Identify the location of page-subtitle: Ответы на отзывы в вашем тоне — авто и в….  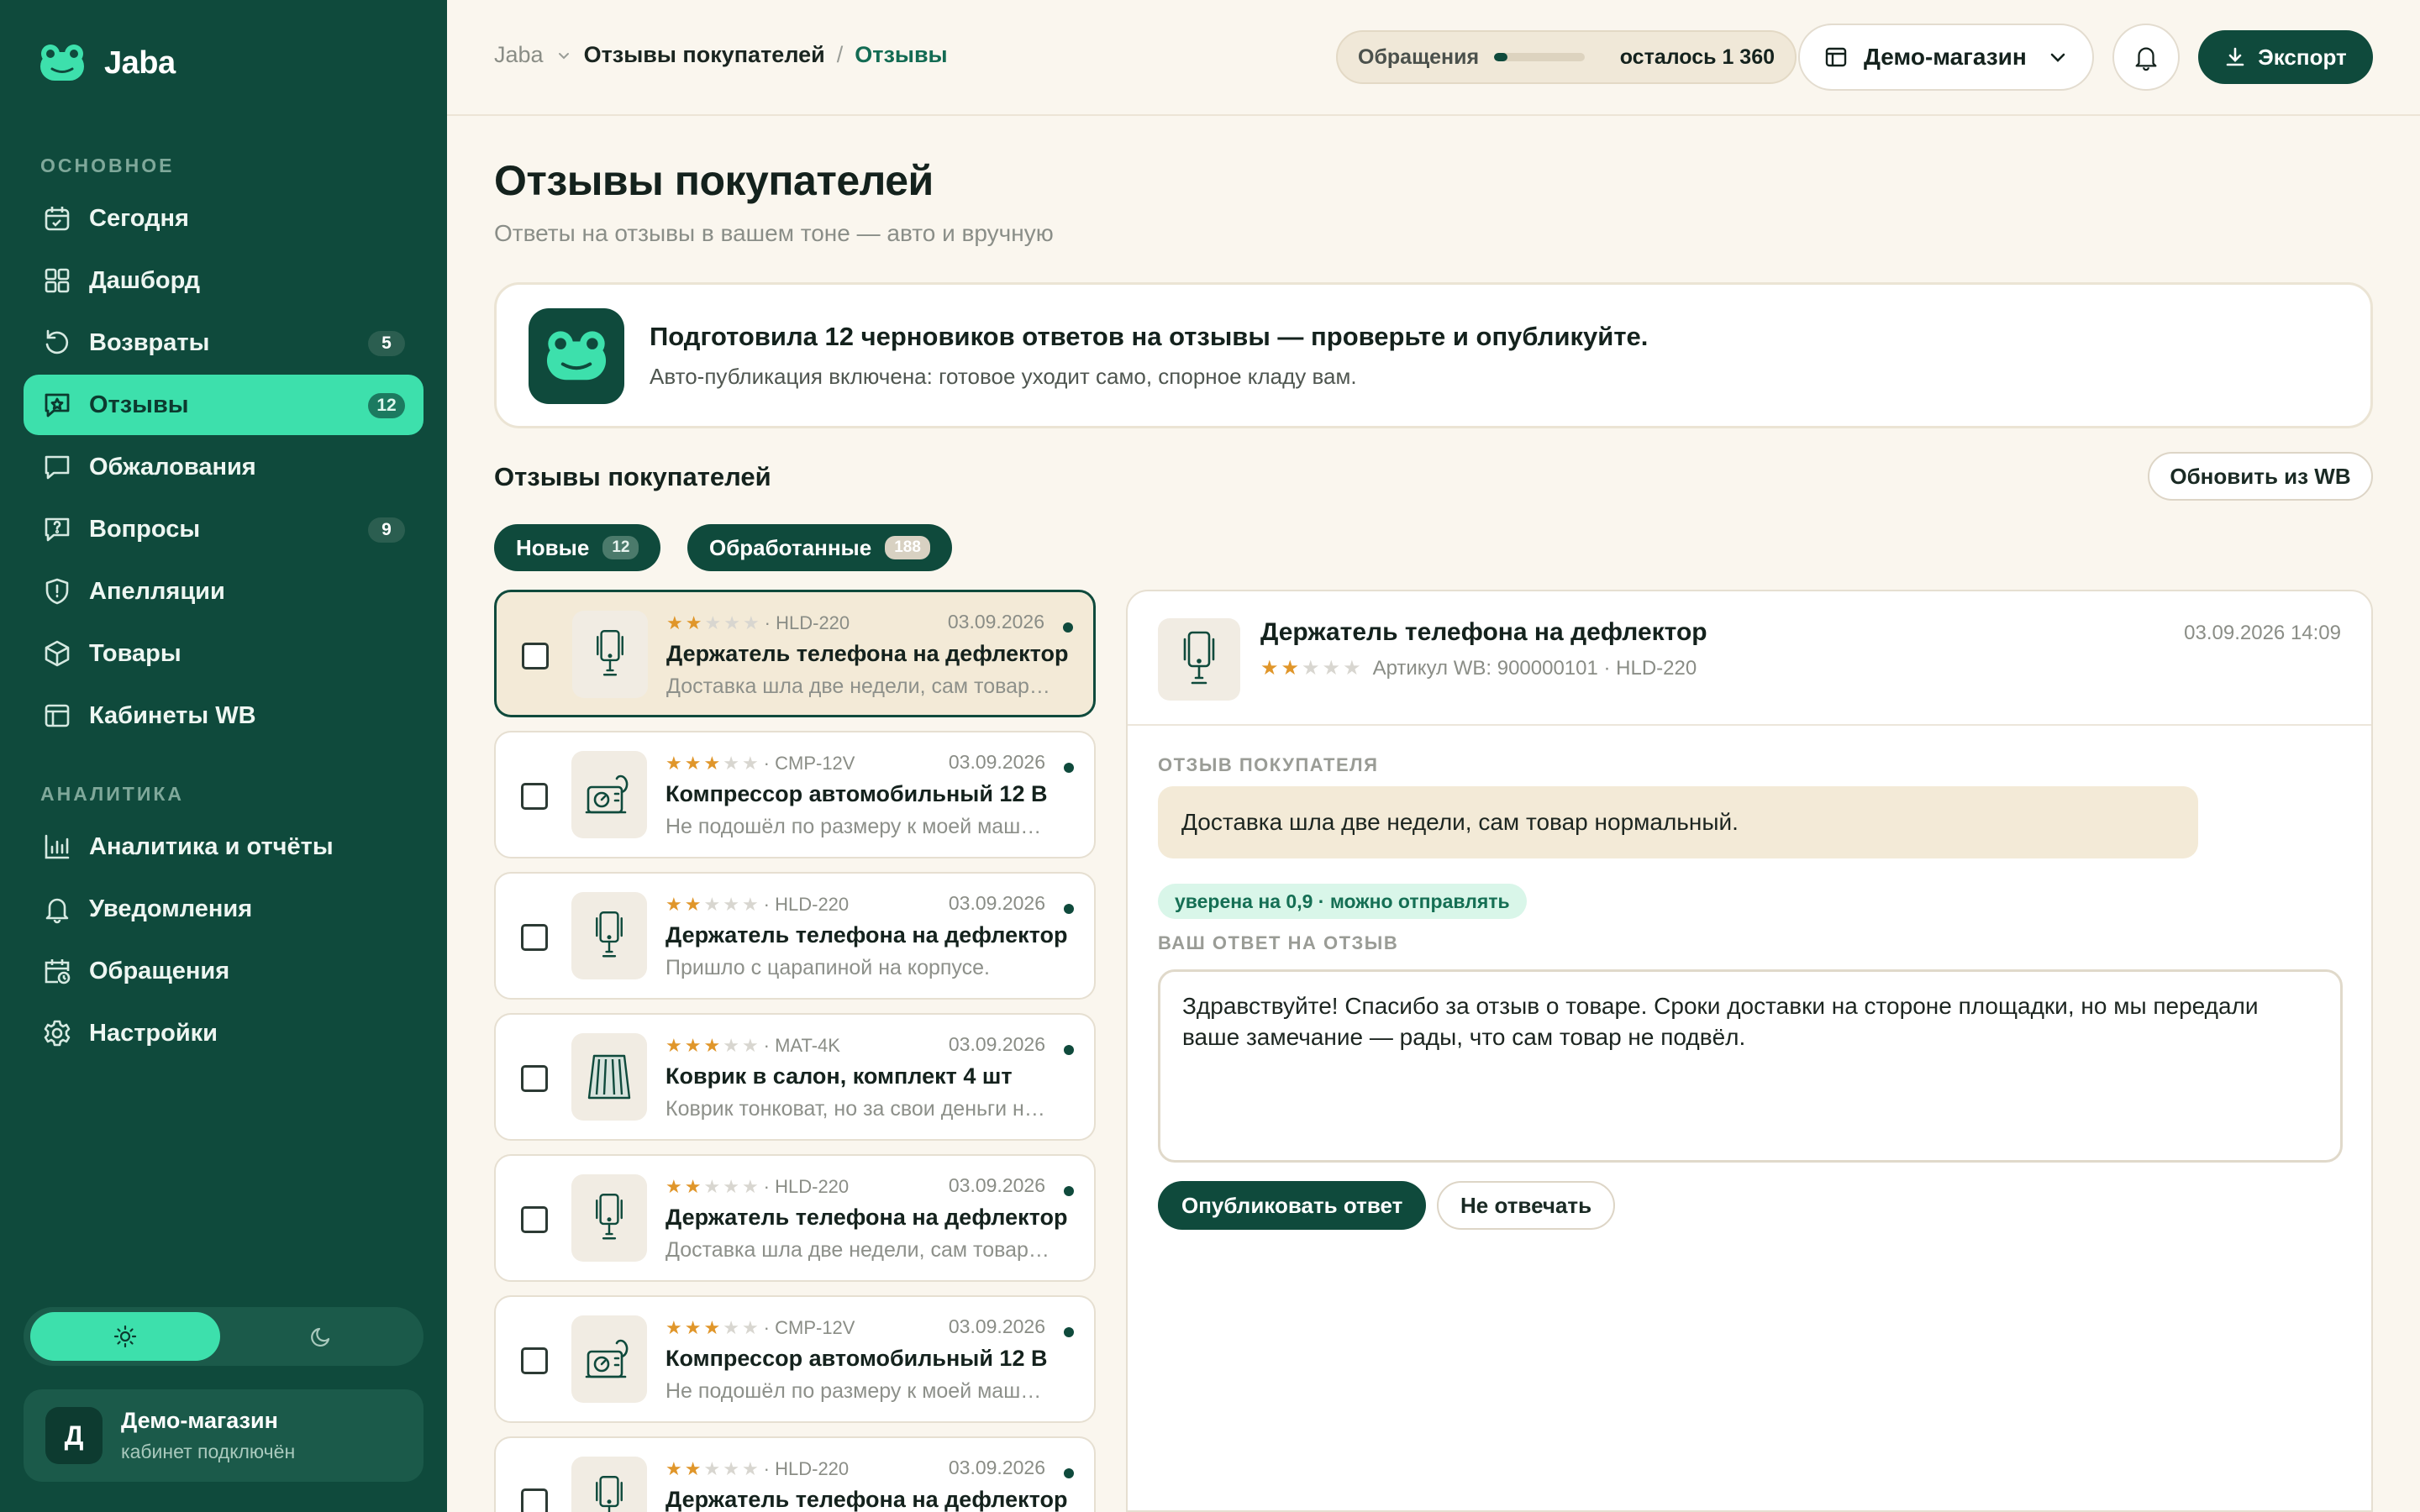
(774, 233).